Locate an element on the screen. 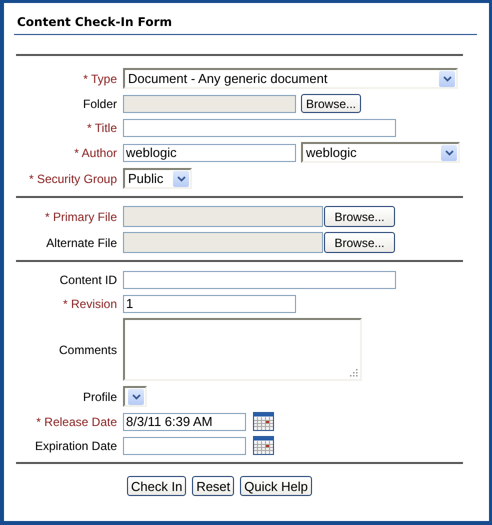  form-title: Content Check-In Form is located at coordinates (245, 25).